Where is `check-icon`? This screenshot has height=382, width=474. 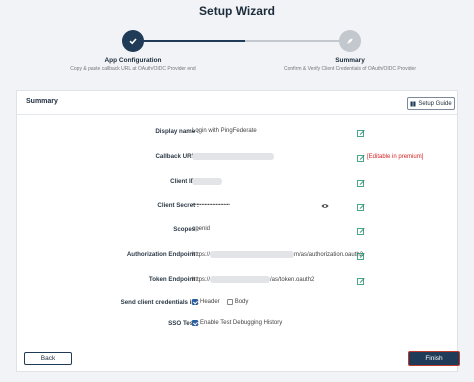 check-icon is located at coordinates (133, 41).